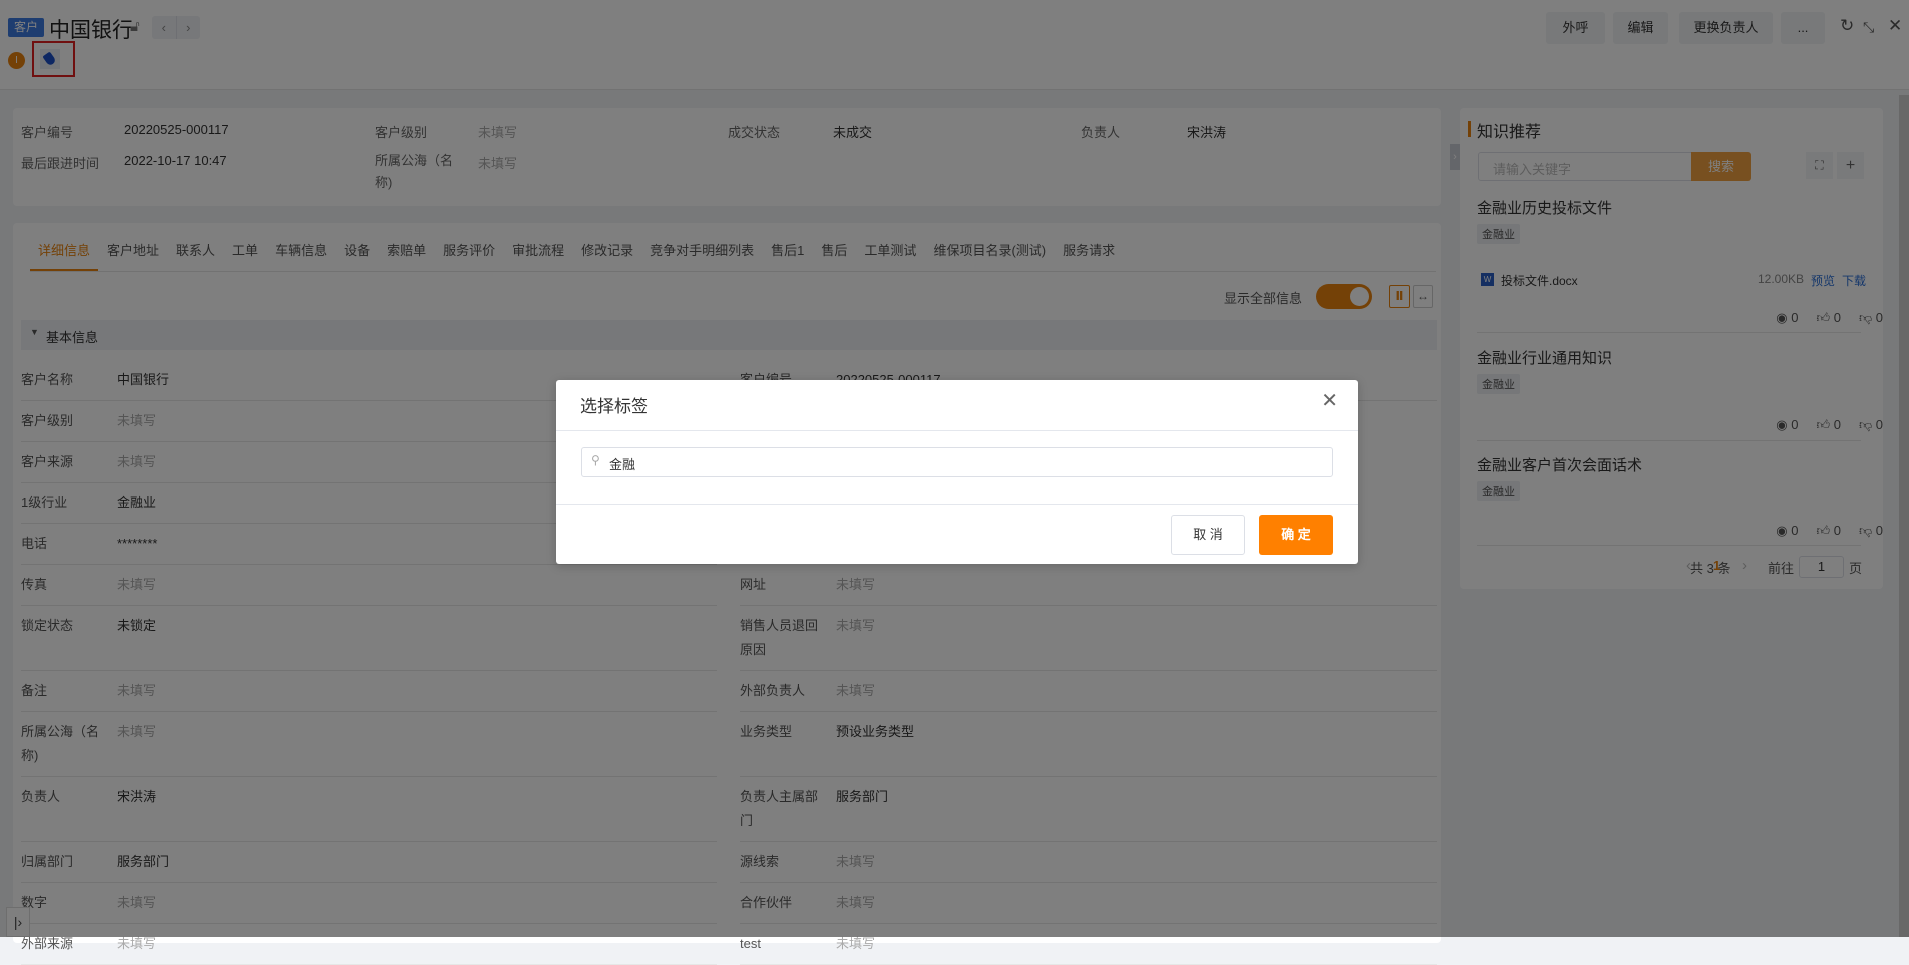 The width and height of the screenshot is (1909, 965). I want to click on tag-search-input: ⚲ 金融, so click(957, 462).